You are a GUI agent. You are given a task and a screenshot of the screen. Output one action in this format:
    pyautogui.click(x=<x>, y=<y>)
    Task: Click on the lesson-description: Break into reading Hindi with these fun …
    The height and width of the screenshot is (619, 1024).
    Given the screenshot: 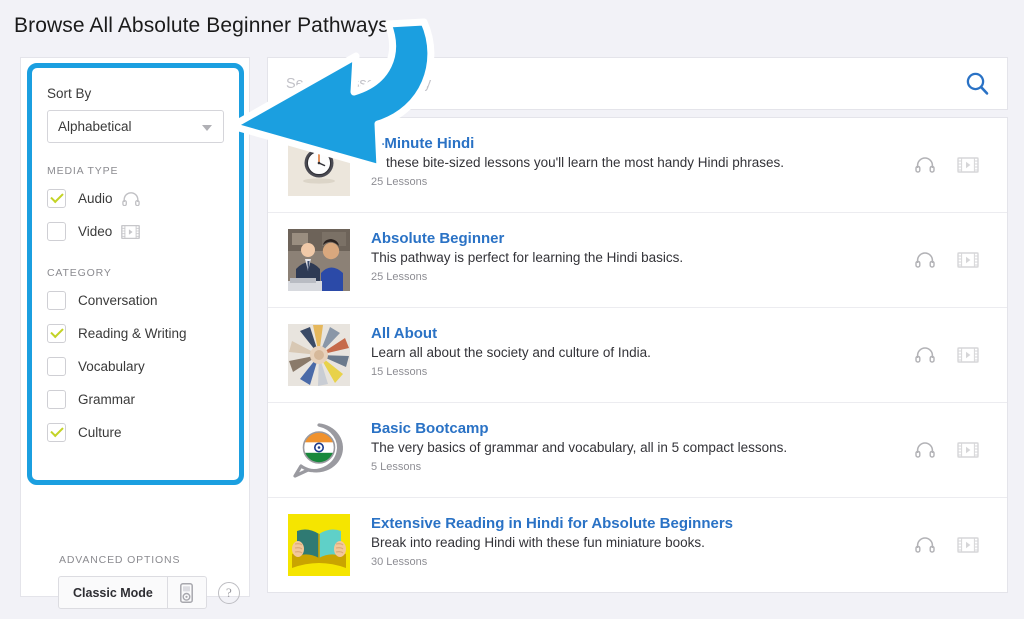 What is the action you would take?
    pyautogui.click(x=538, y=542)
    